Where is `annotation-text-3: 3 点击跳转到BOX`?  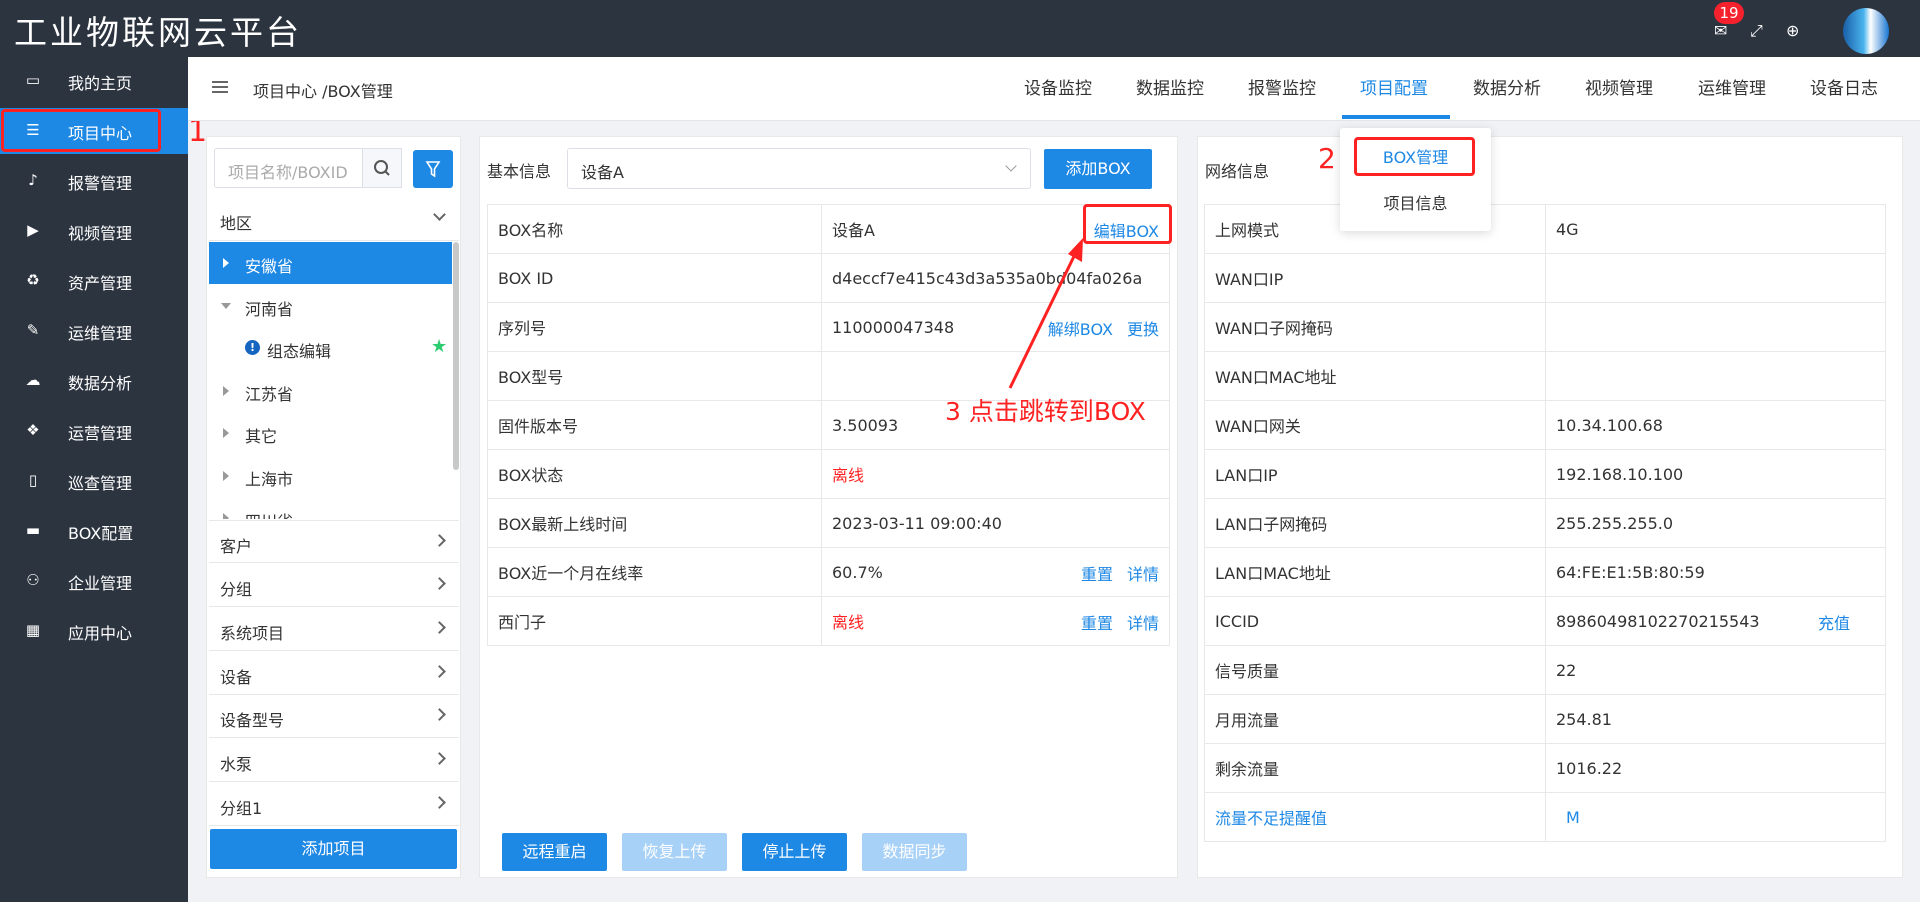
annotation-text-3: 3 点击跳转到BOX is located at coordinates (1045, 411).